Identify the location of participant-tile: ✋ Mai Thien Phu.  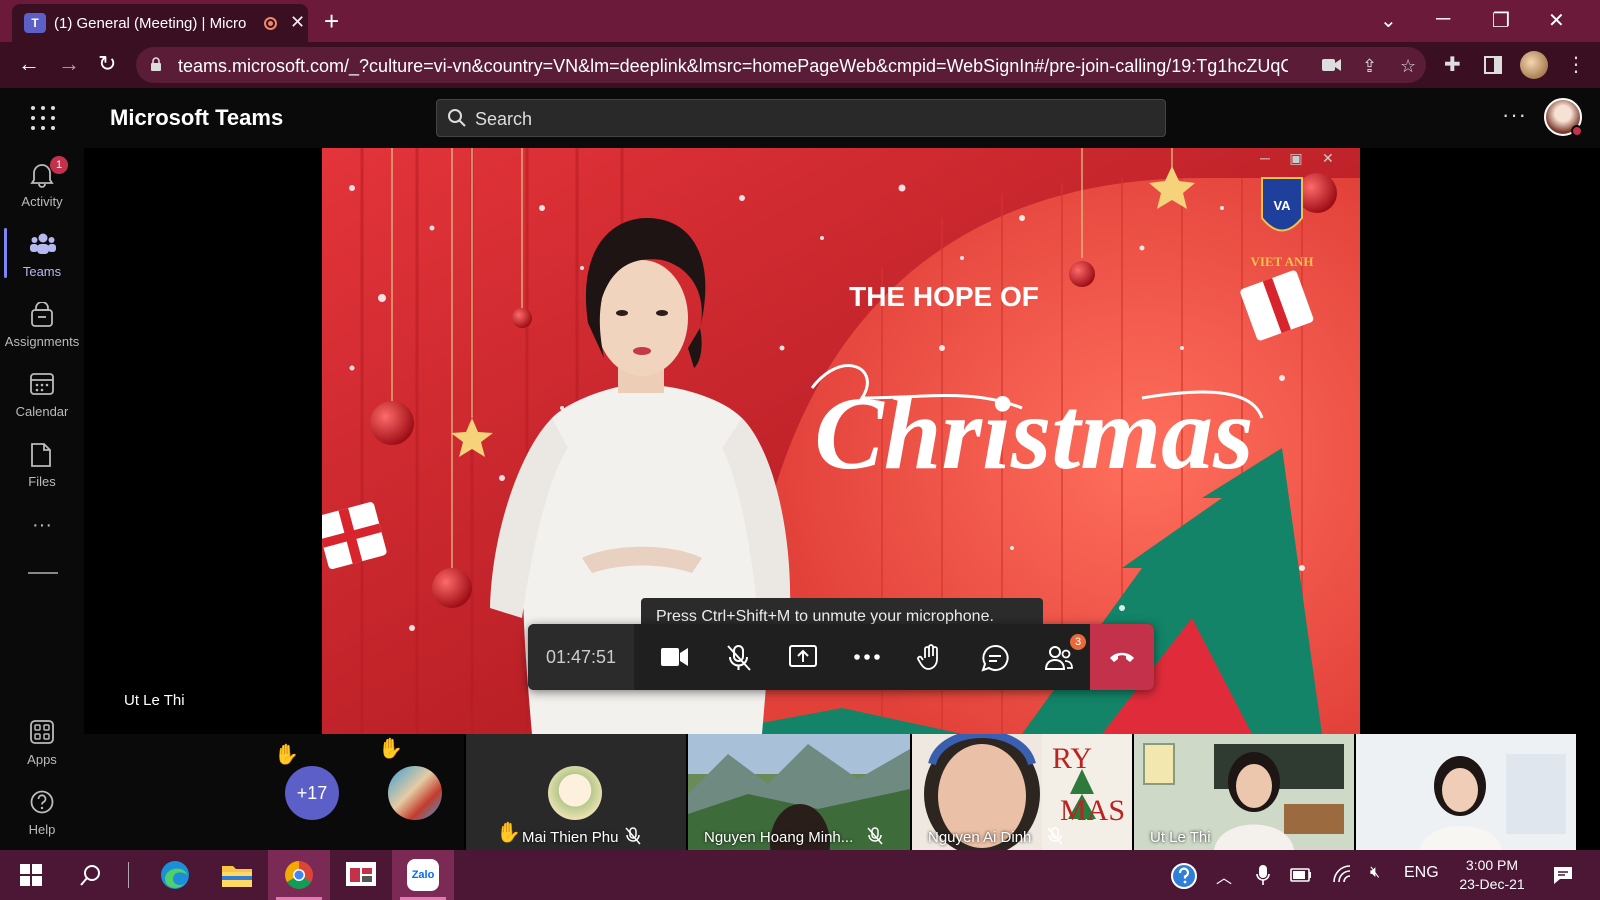
(576, 792).